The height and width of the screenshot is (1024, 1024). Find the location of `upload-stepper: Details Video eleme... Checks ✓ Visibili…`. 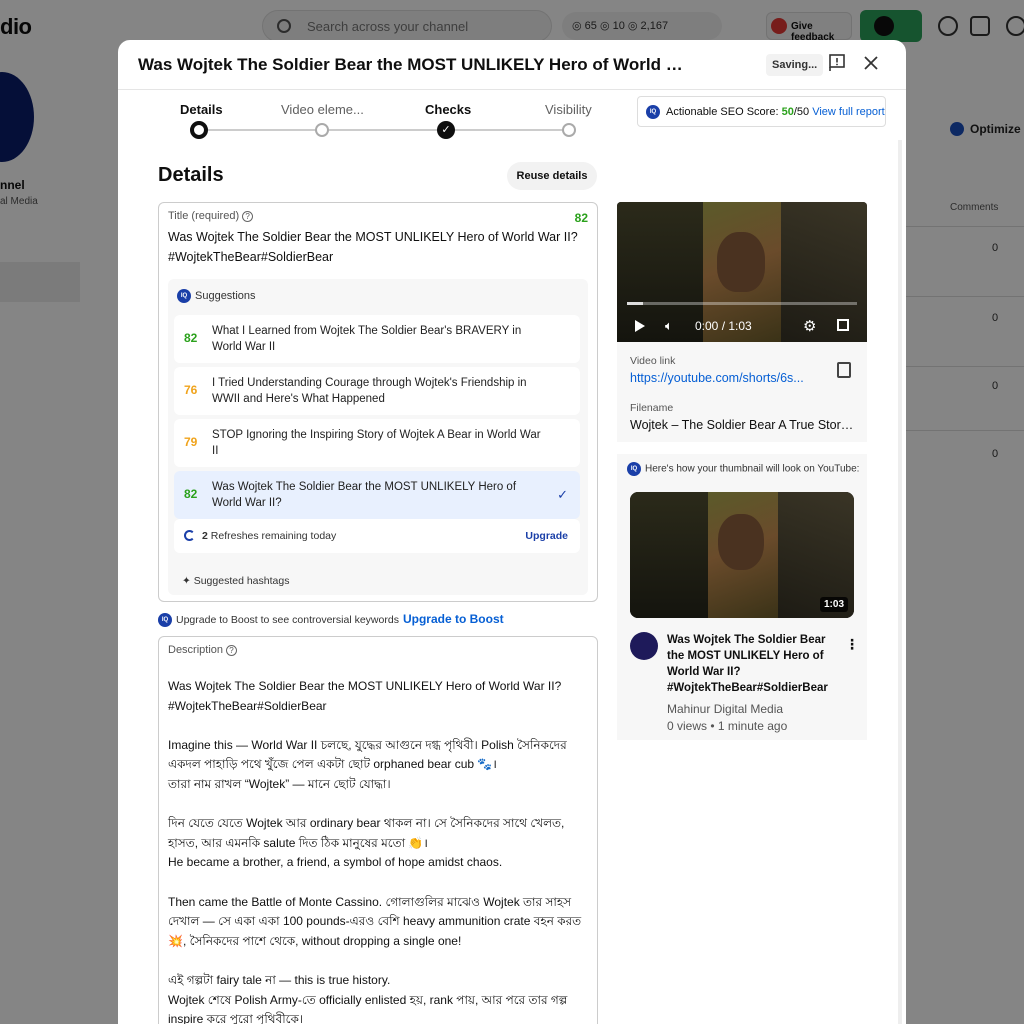

upload-stepper: Details Video eleme... Checks ✓ Visibili… is located at coordinates (383, 123).